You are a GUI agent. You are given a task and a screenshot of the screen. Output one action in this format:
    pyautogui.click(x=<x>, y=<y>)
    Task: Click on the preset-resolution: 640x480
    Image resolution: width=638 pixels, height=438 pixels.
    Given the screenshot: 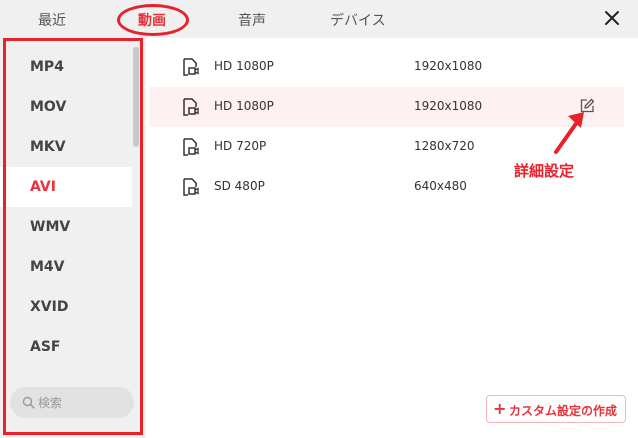 What is the action you would take?
    pyautogui.click(x=440, y=186)
    